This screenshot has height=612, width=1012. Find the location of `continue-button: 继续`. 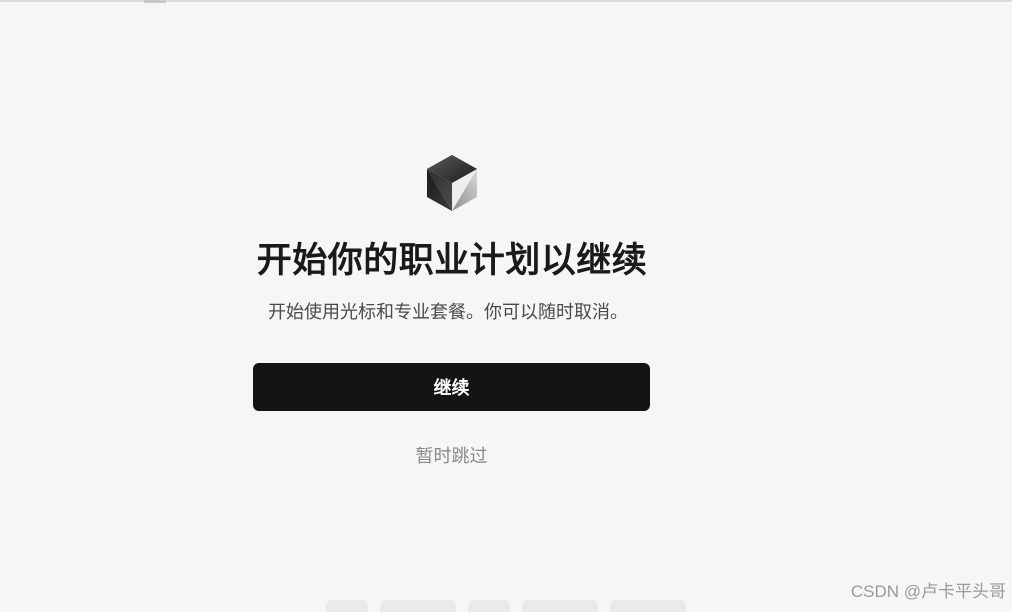

continue-button: 继续 is located at coordinates (451, 387).